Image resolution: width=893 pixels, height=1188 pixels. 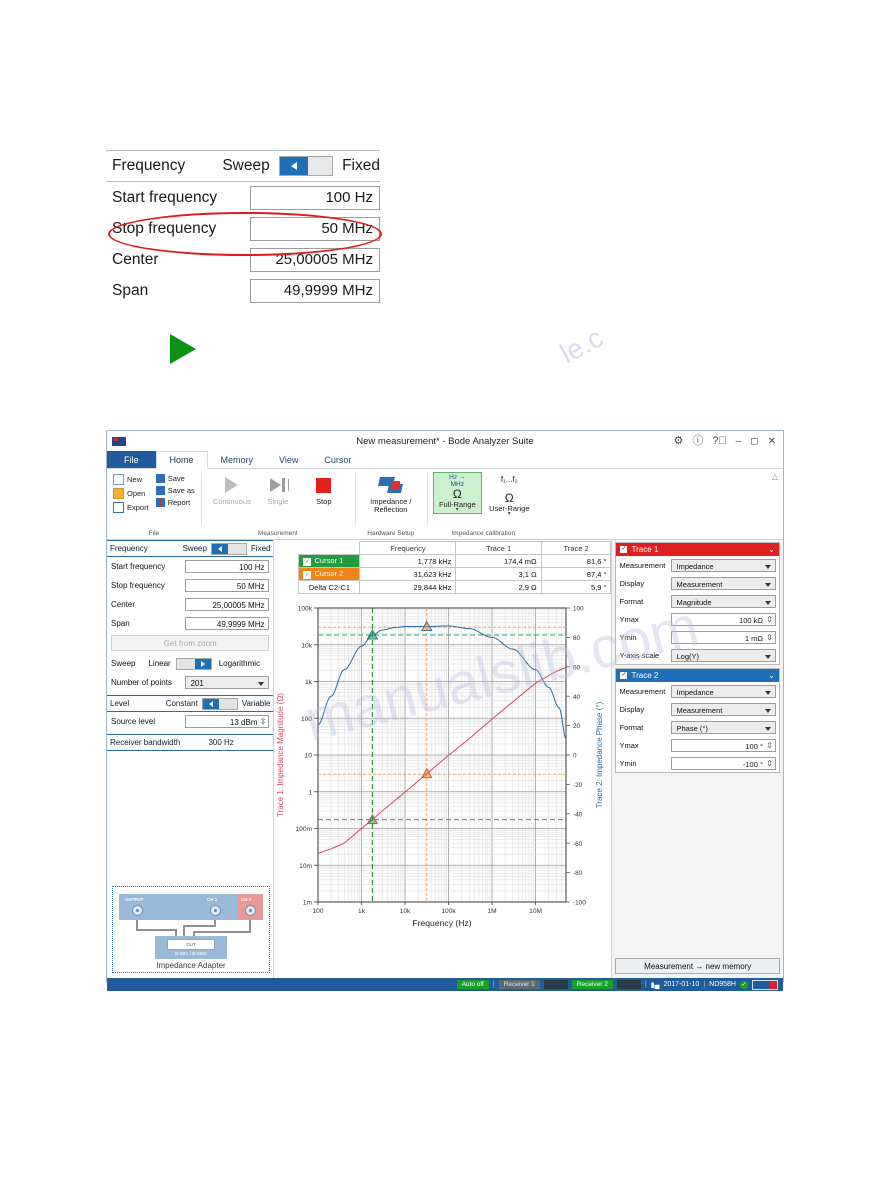 I want to click on new-button: New, so click(x=131, y=479).